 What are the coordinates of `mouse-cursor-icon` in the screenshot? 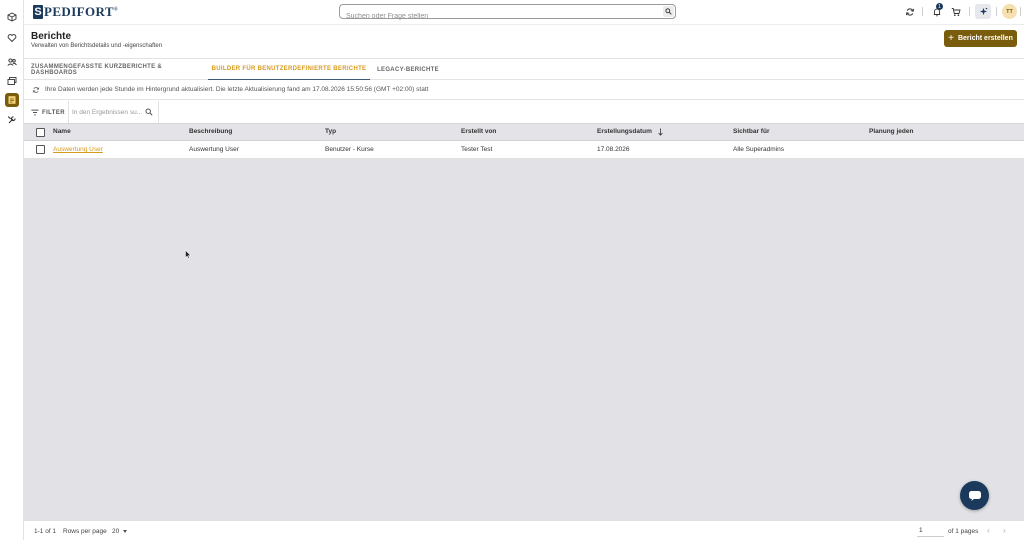 It's located at (188, 254).